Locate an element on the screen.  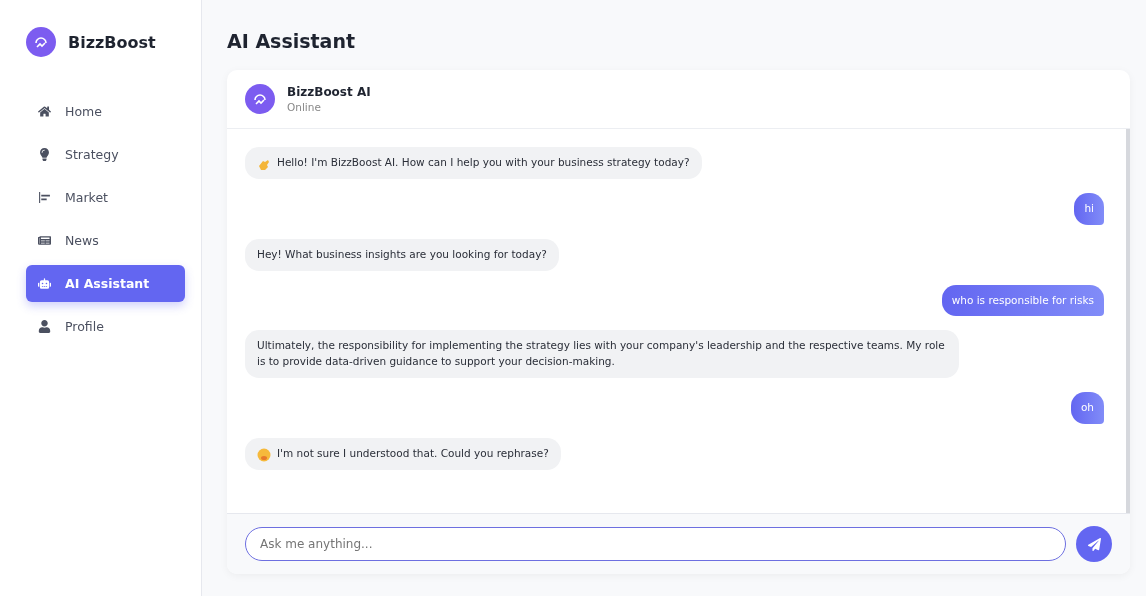
bot-message: Hey! What business insights are you looking for today? is located at coordinates (402, 254).